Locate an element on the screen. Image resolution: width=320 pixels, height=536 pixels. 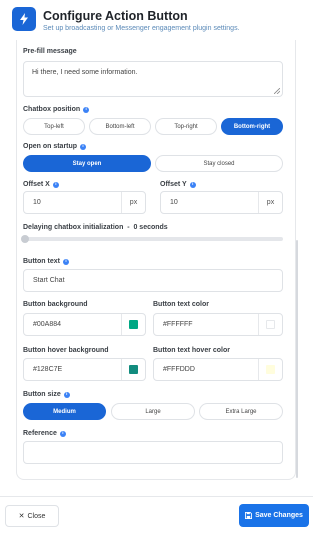
size-option-extra-large: Extra Large is located at coordinates (241, 411).